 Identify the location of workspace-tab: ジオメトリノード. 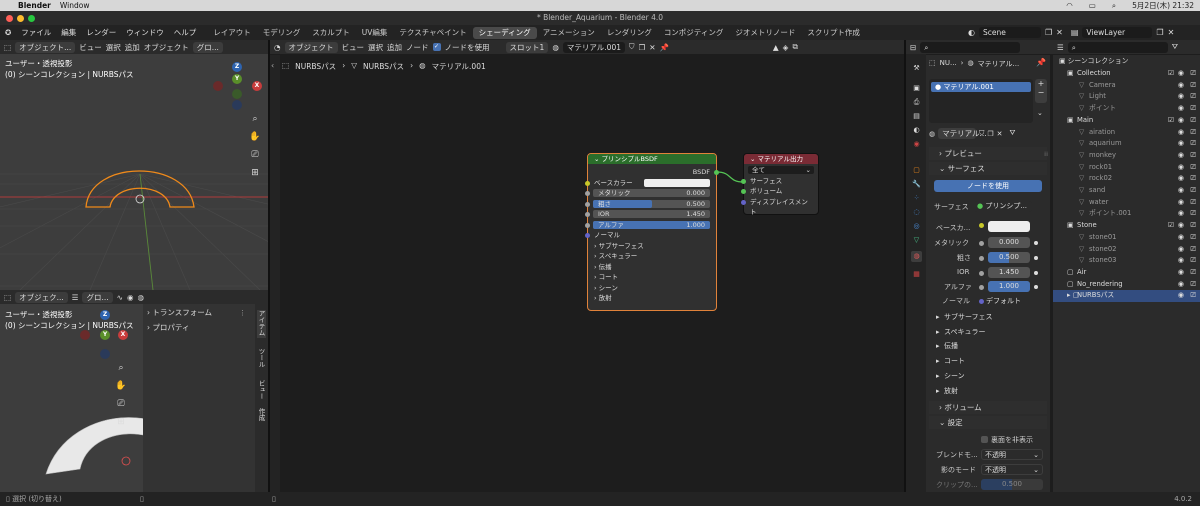
(765, 33).